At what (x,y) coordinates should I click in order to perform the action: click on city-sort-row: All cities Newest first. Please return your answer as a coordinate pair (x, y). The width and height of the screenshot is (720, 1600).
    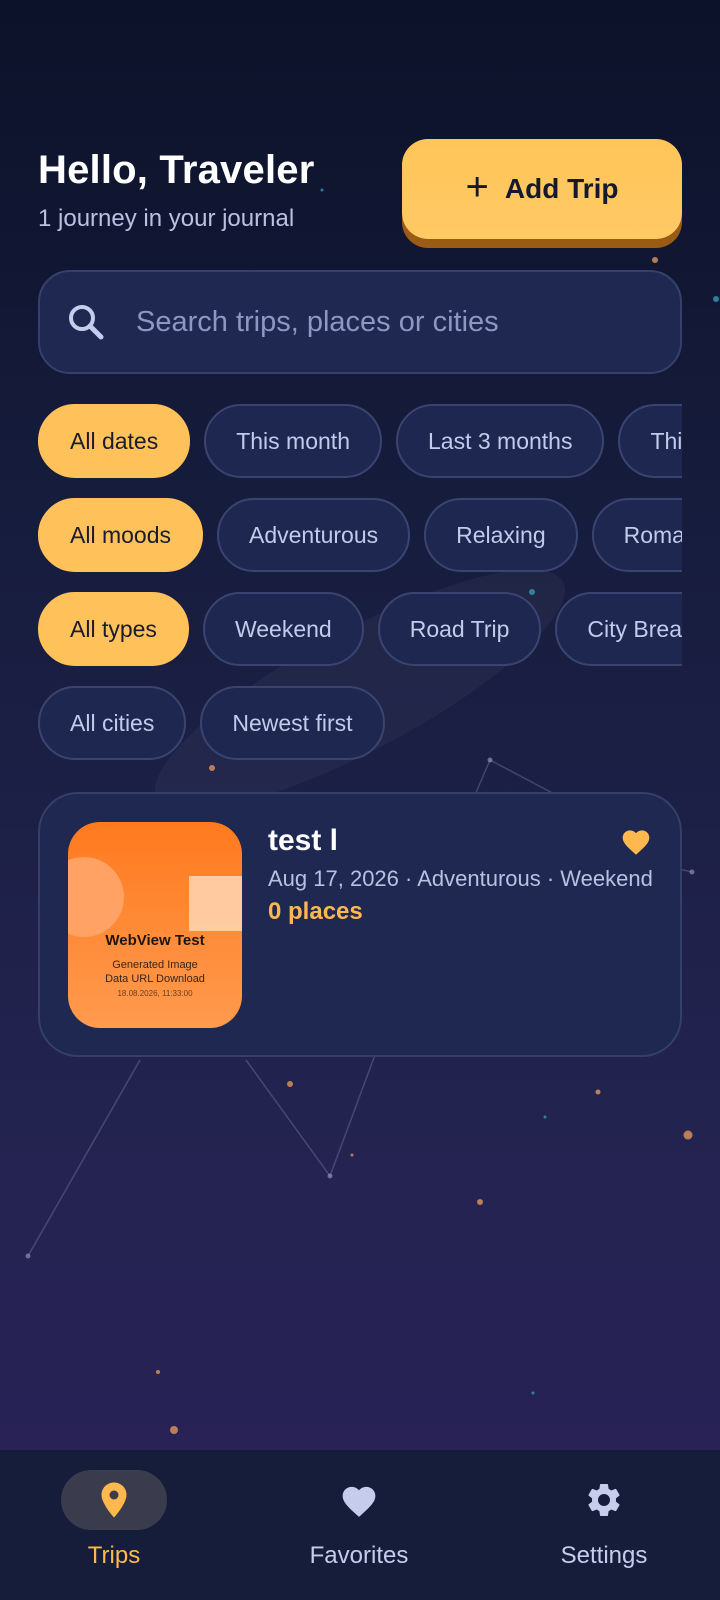
    Looking at the image, I should click on (360, 724).